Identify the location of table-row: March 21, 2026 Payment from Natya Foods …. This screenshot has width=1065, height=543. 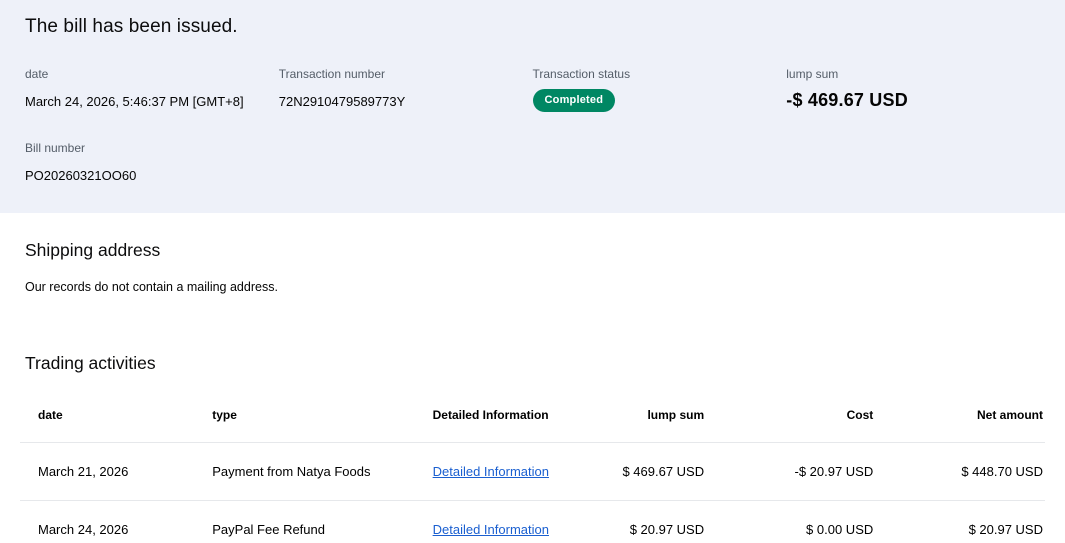
(532, 471).